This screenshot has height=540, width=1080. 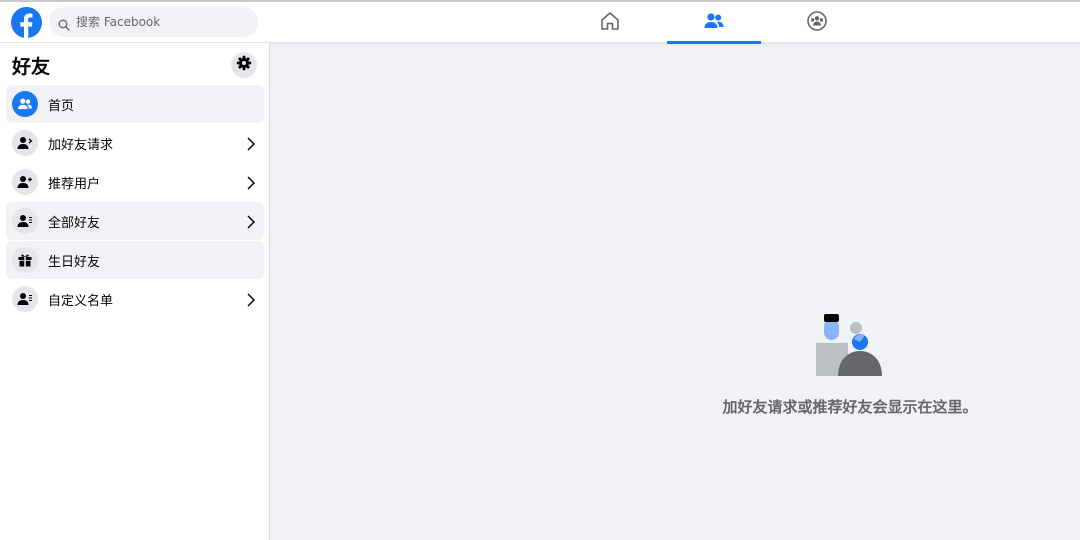 I want to click on sidebar-item-home: 首页, so click(x=135, y=104).